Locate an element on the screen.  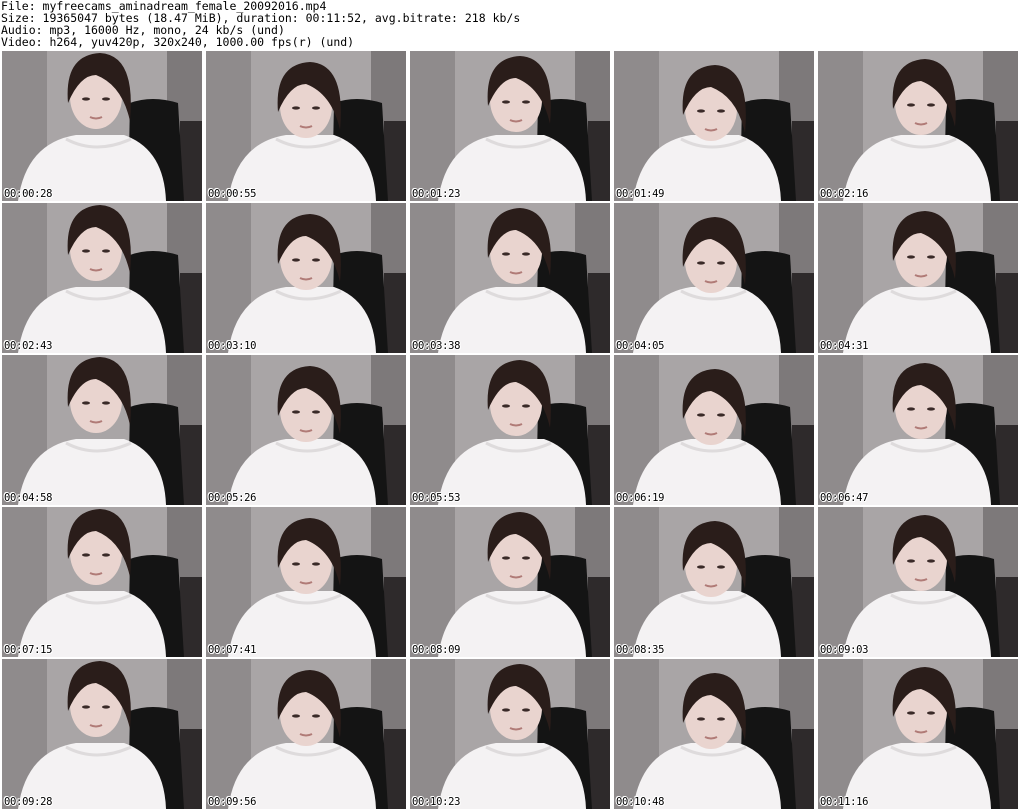
thumbnail-frame: 00:02:16 is located at coordinates (918, 126).